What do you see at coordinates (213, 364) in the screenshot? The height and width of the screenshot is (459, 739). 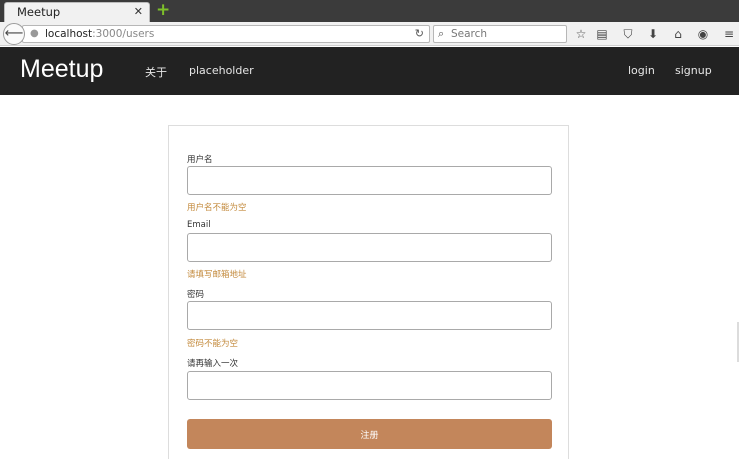 I see `confirm-password-label: 请再输入一次` at bounding box center [213, 364].